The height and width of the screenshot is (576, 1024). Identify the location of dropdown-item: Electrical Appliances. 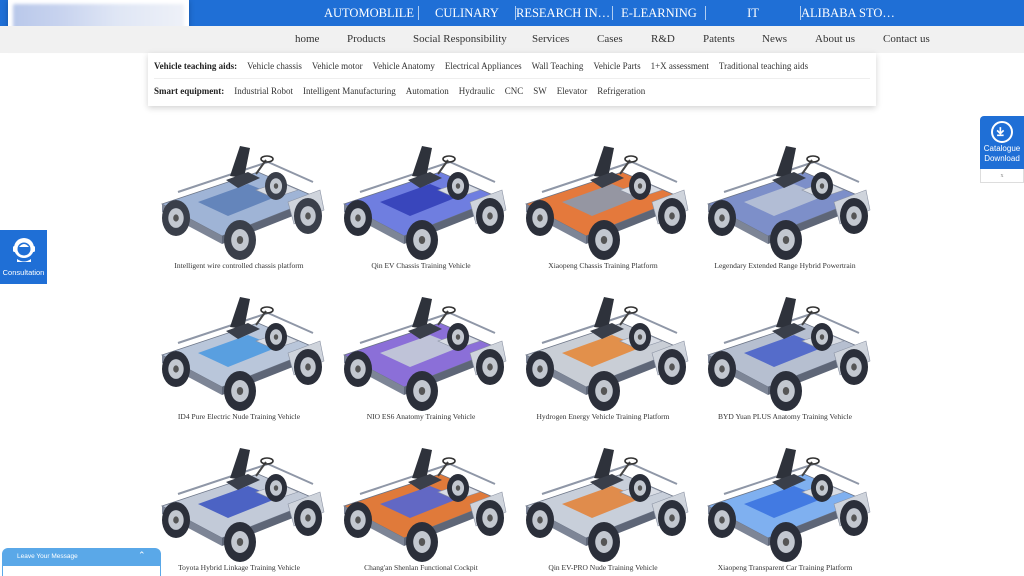
(483, 66).